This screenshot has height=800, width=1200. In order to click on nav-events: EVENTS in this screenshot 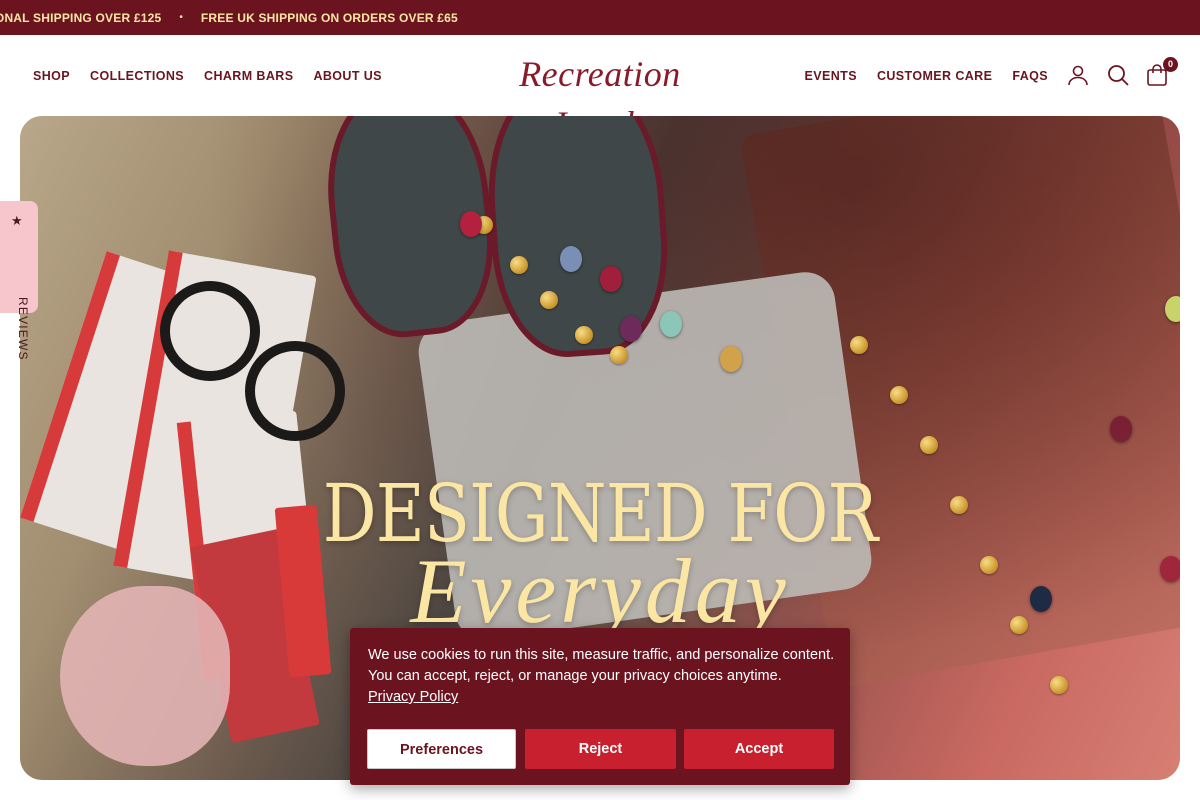, I will do `click(831, 76)`.